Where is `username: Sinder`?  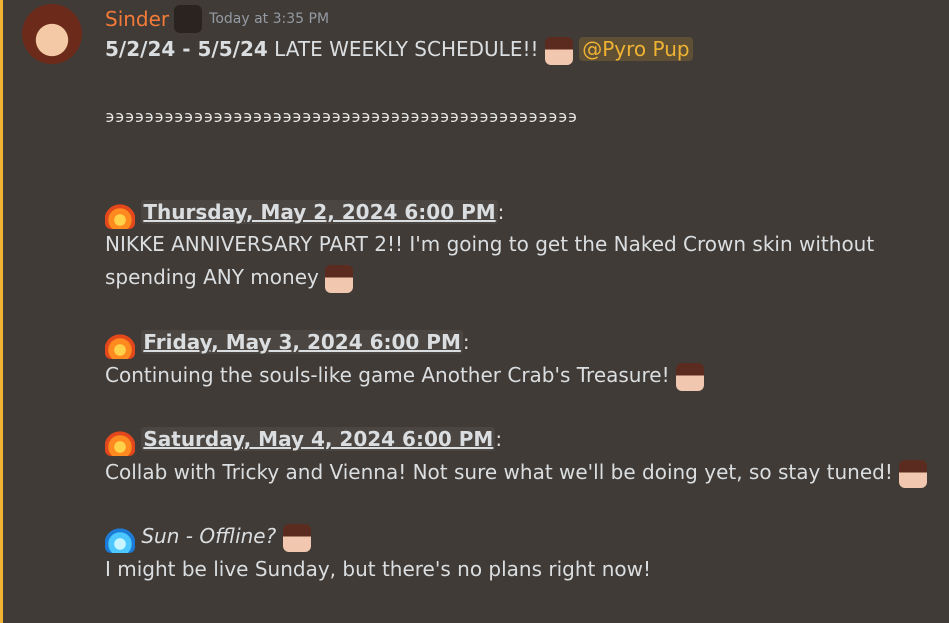
username: Sinder is located at coordinates (137, 19).